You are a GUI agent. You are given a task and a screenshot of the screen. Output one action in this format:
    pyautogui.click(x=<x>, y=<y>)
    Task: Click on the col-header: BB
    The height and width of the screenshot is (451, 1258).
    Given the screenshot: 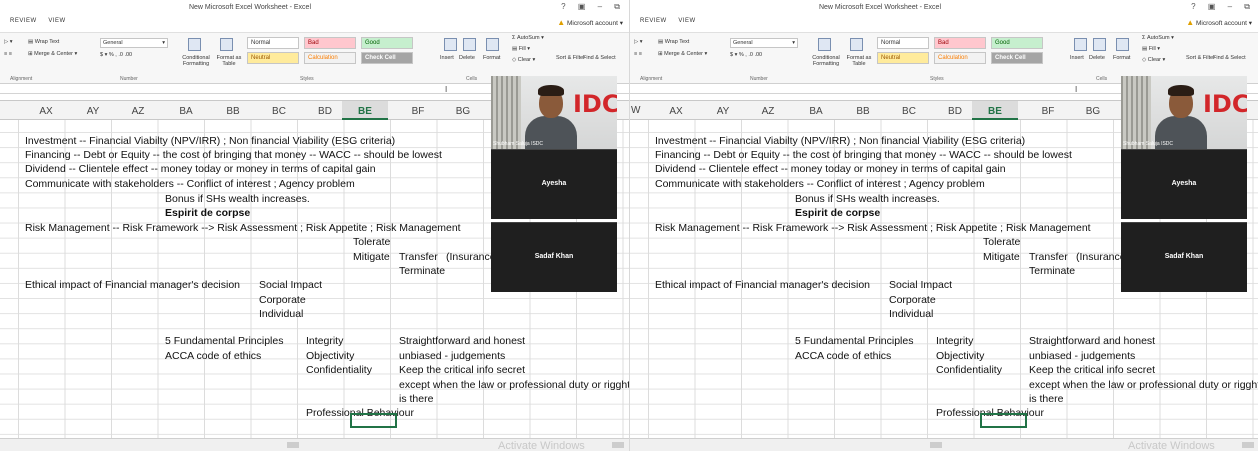 What is the action you would take?
    pyautogui.click(x=863, y=111)
    